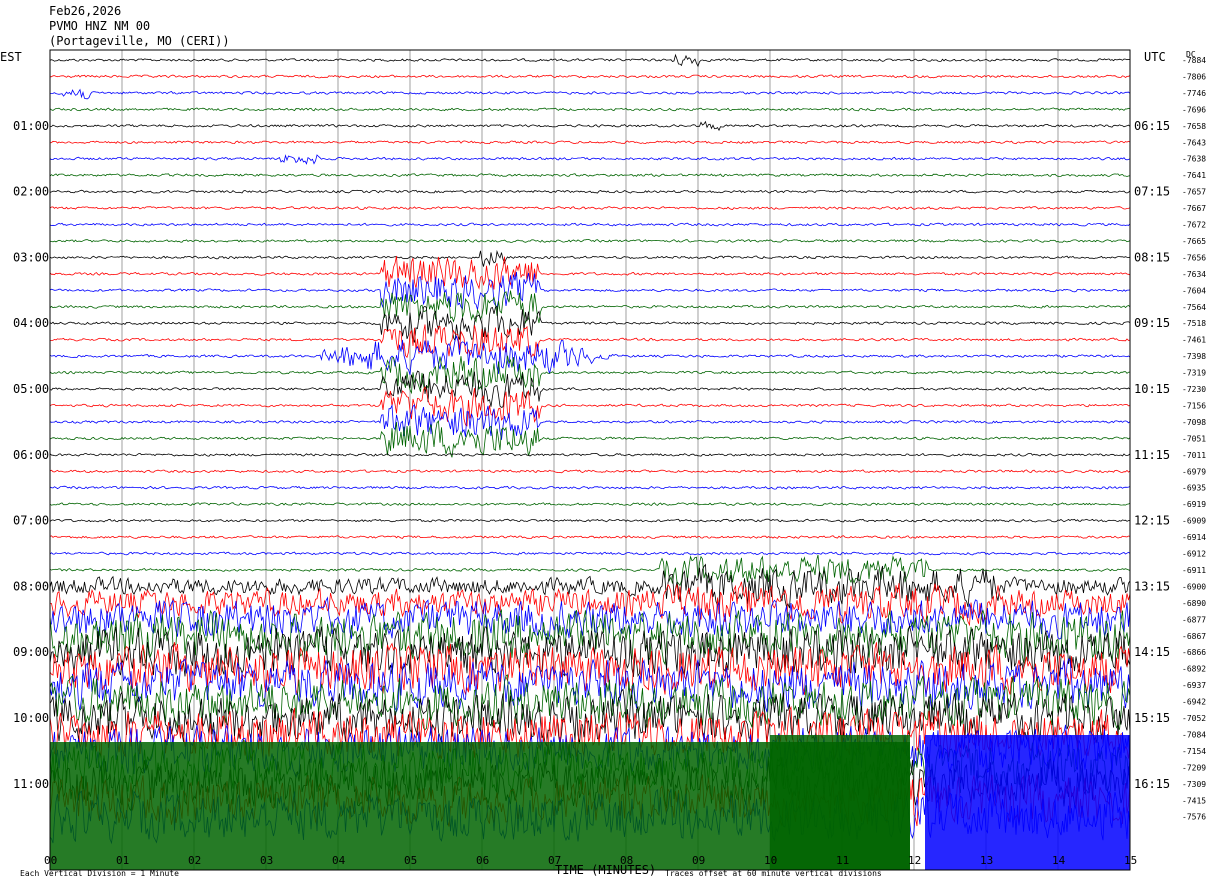  I want to click on dc-offset-label: -7156, so click(1194, 405).